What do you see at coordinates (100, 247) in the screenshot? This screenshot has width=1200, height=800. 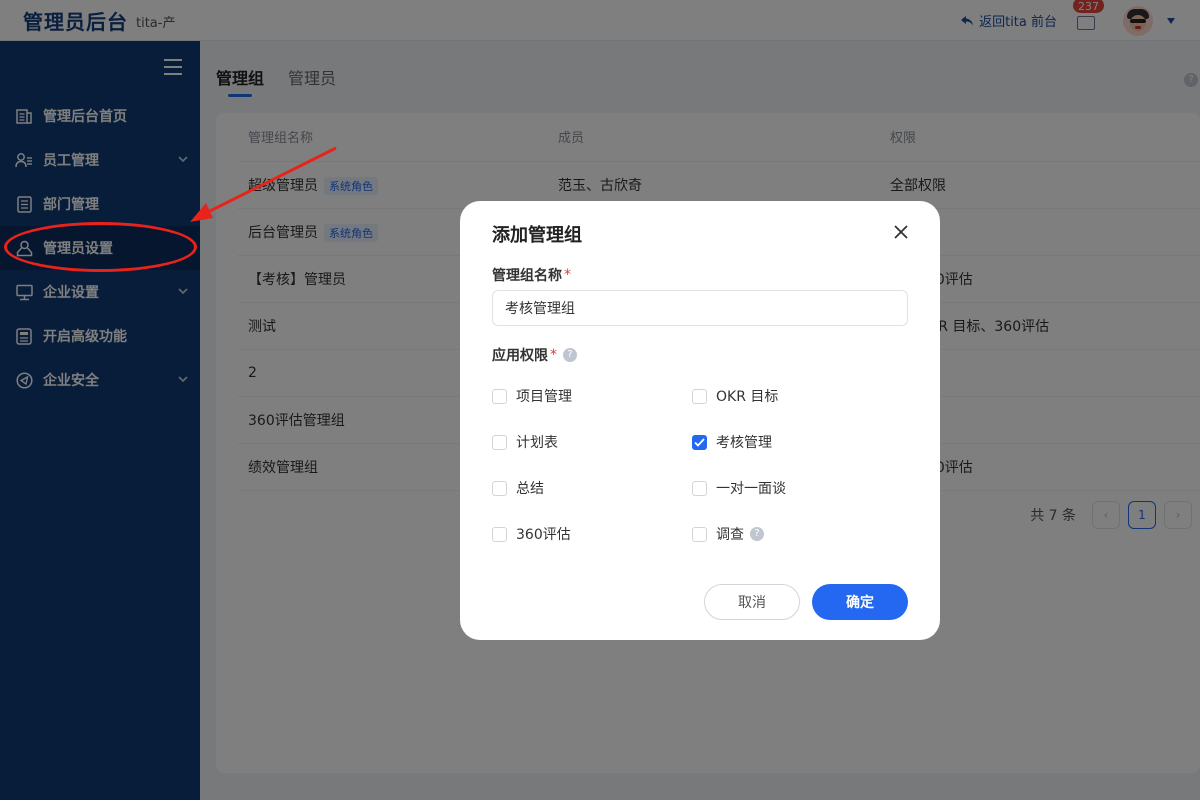 I see `annotation-ellipse` at bounding box center [100, 247].